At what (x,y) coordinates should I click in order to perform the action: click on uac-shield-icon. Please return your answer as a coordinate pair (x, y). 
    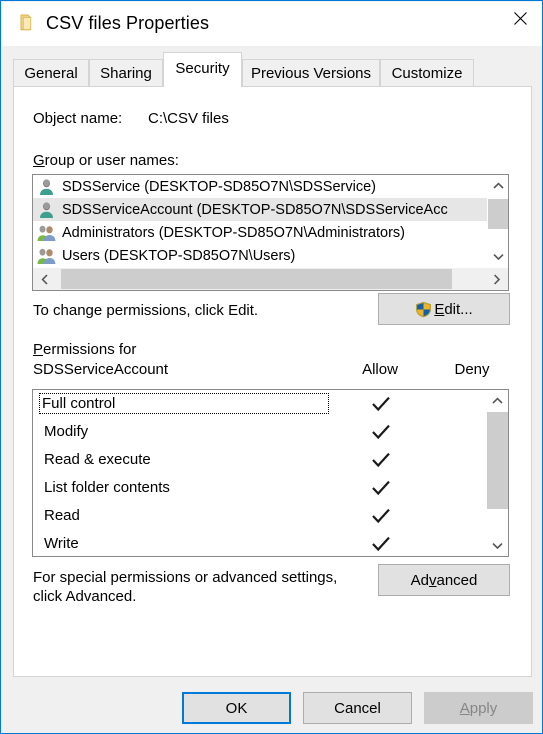
    Looking at the image, I should click on (423, 309).